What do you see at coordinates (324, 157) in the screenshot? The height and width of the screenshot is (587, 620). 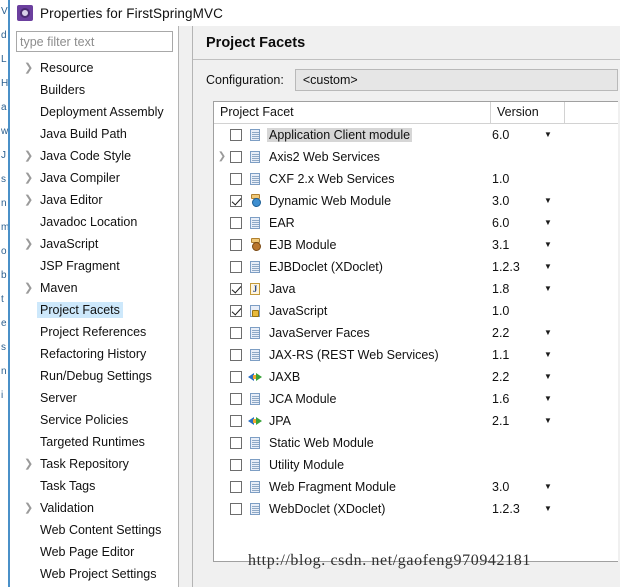 I see `facet-name: Axis2 Web Services` at bounding box center [324, 157].